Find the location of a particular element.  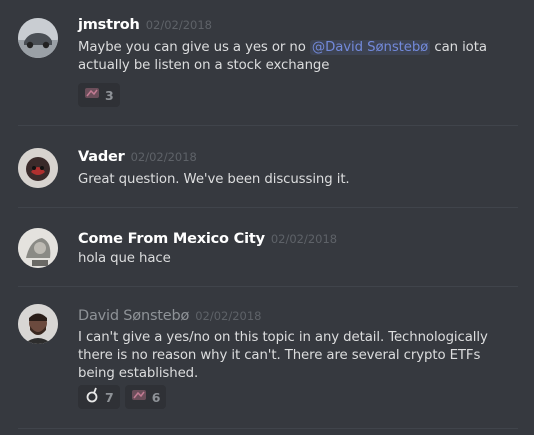

reactions: 3 is located at coordinates (99, 95).